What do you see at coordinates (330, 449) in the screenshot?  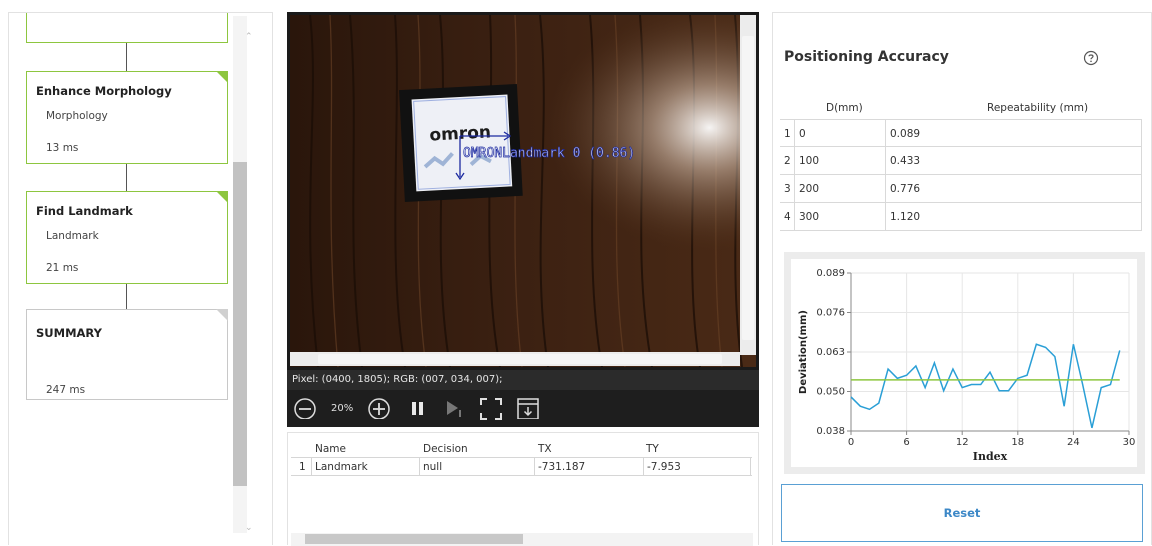 I see `results-header-name: Name` at bounding box center [330, 449].